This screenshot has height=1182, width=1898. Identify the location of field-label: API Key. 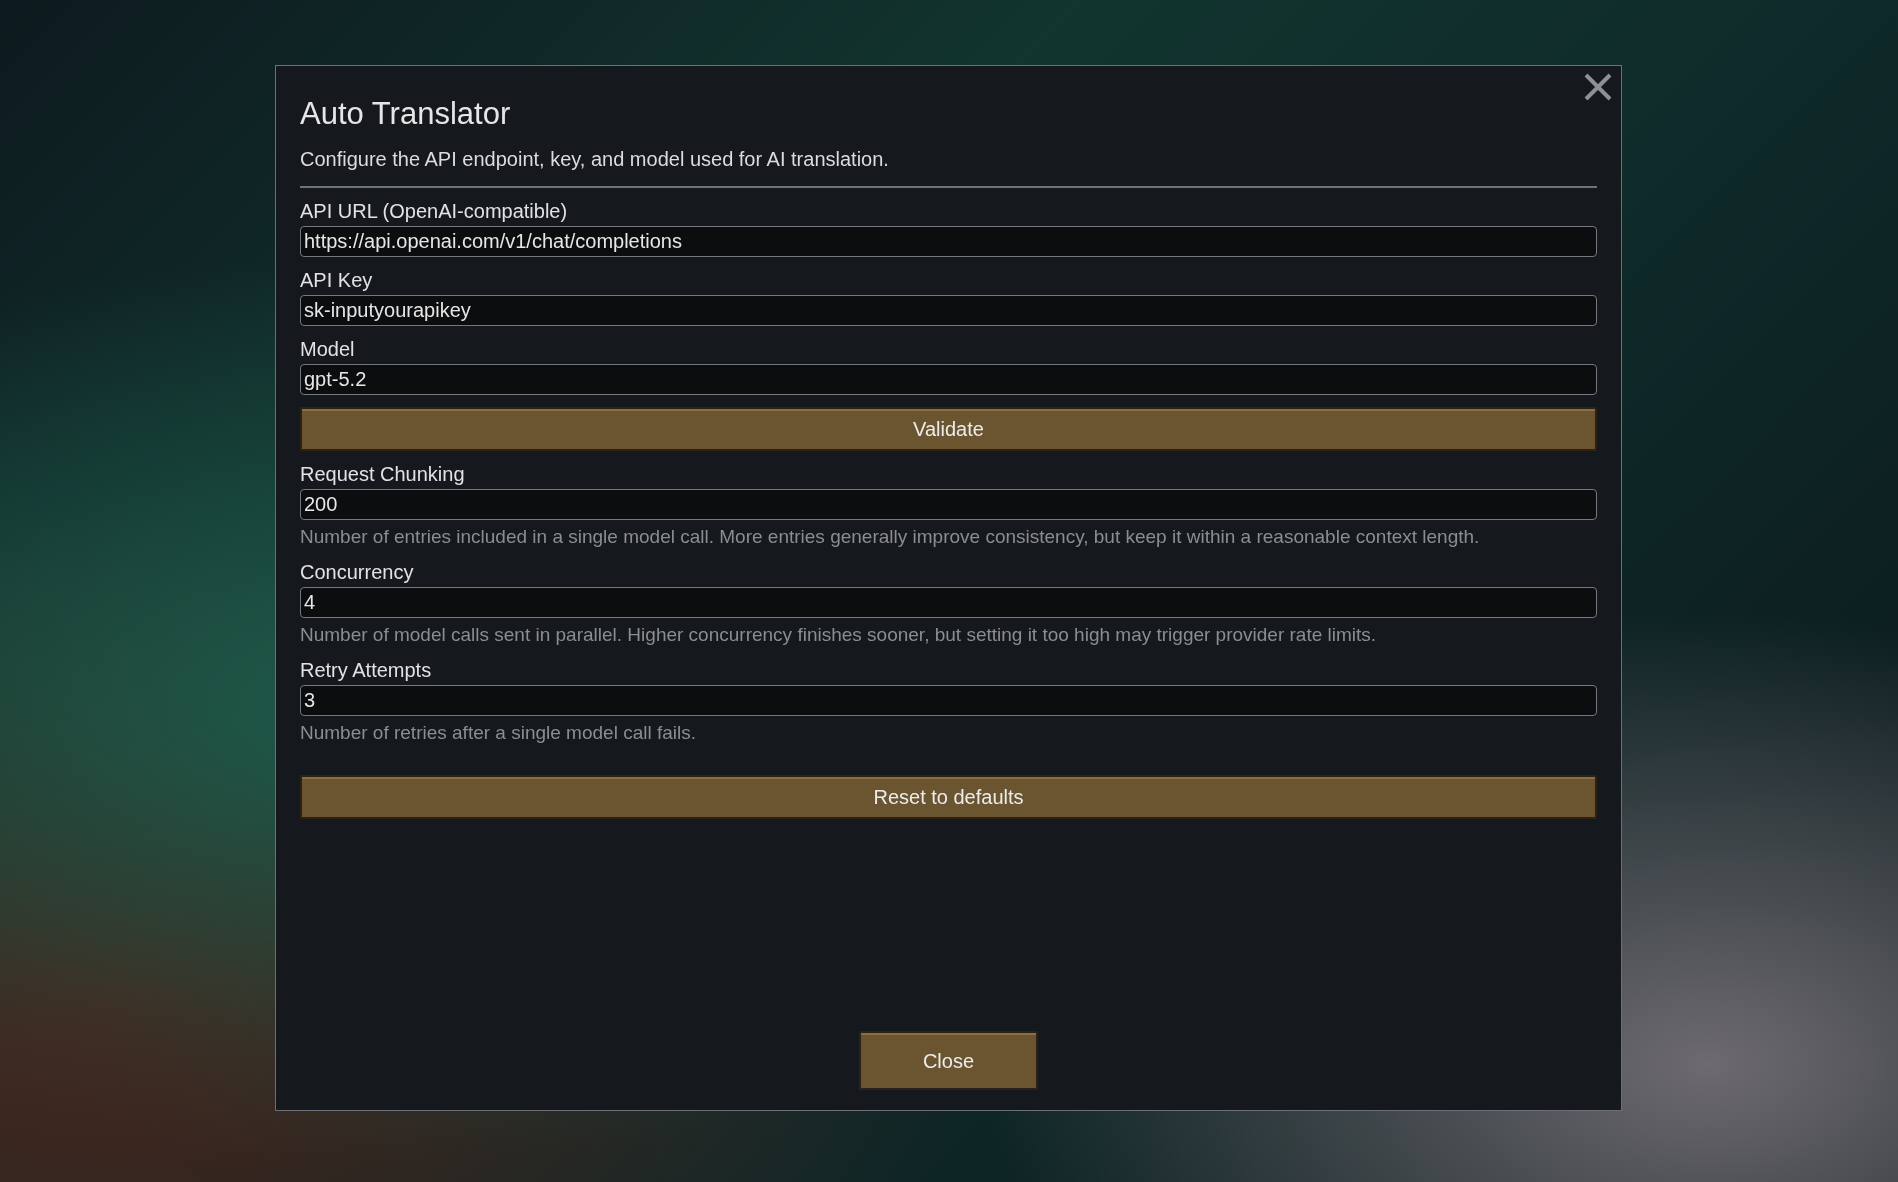
(336, 280).